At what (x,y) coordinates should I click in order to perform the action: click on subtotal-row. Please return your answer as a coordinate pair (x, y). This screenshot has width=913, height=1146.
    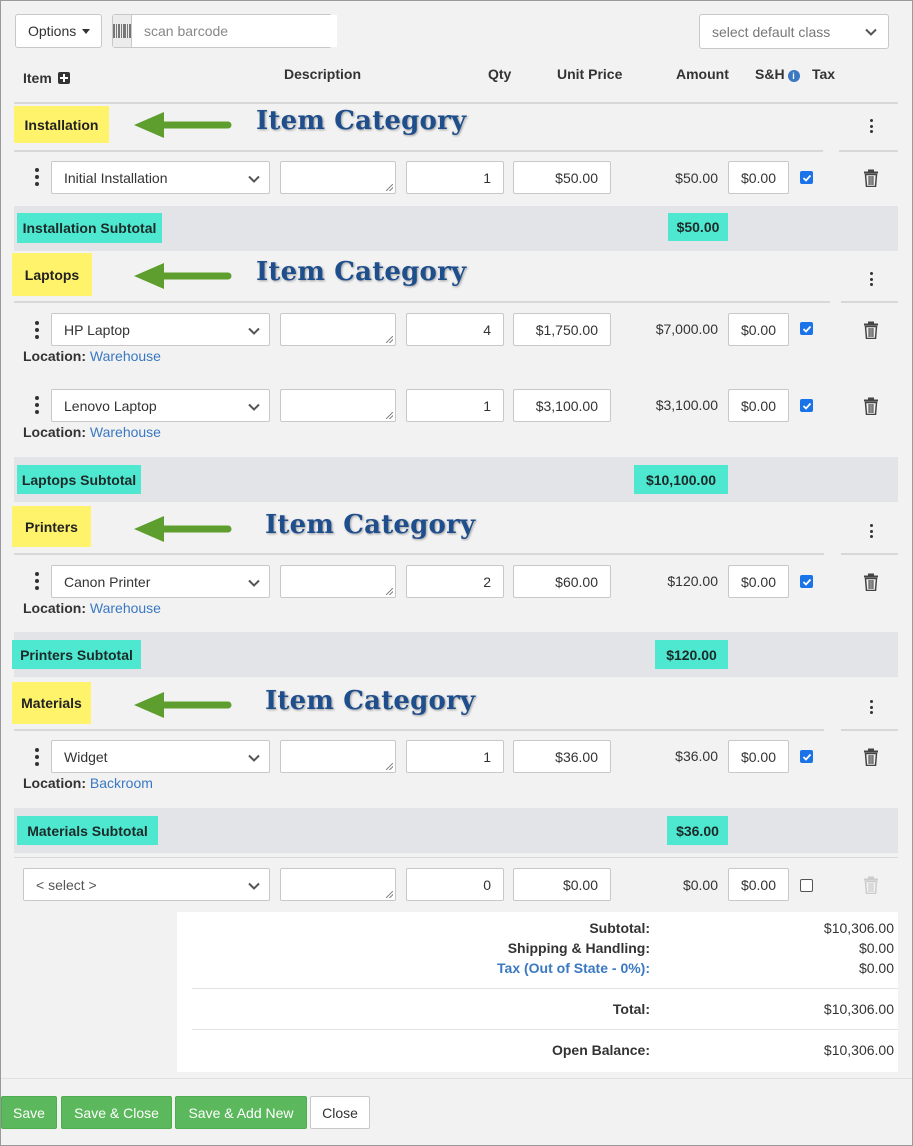
    Looking at the image, I should click on (456, 654).